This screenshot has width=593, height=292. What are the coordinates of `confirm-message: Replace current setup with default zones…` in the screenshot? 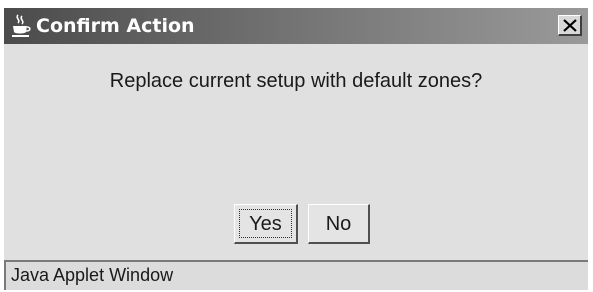 It's located at (296, 81).